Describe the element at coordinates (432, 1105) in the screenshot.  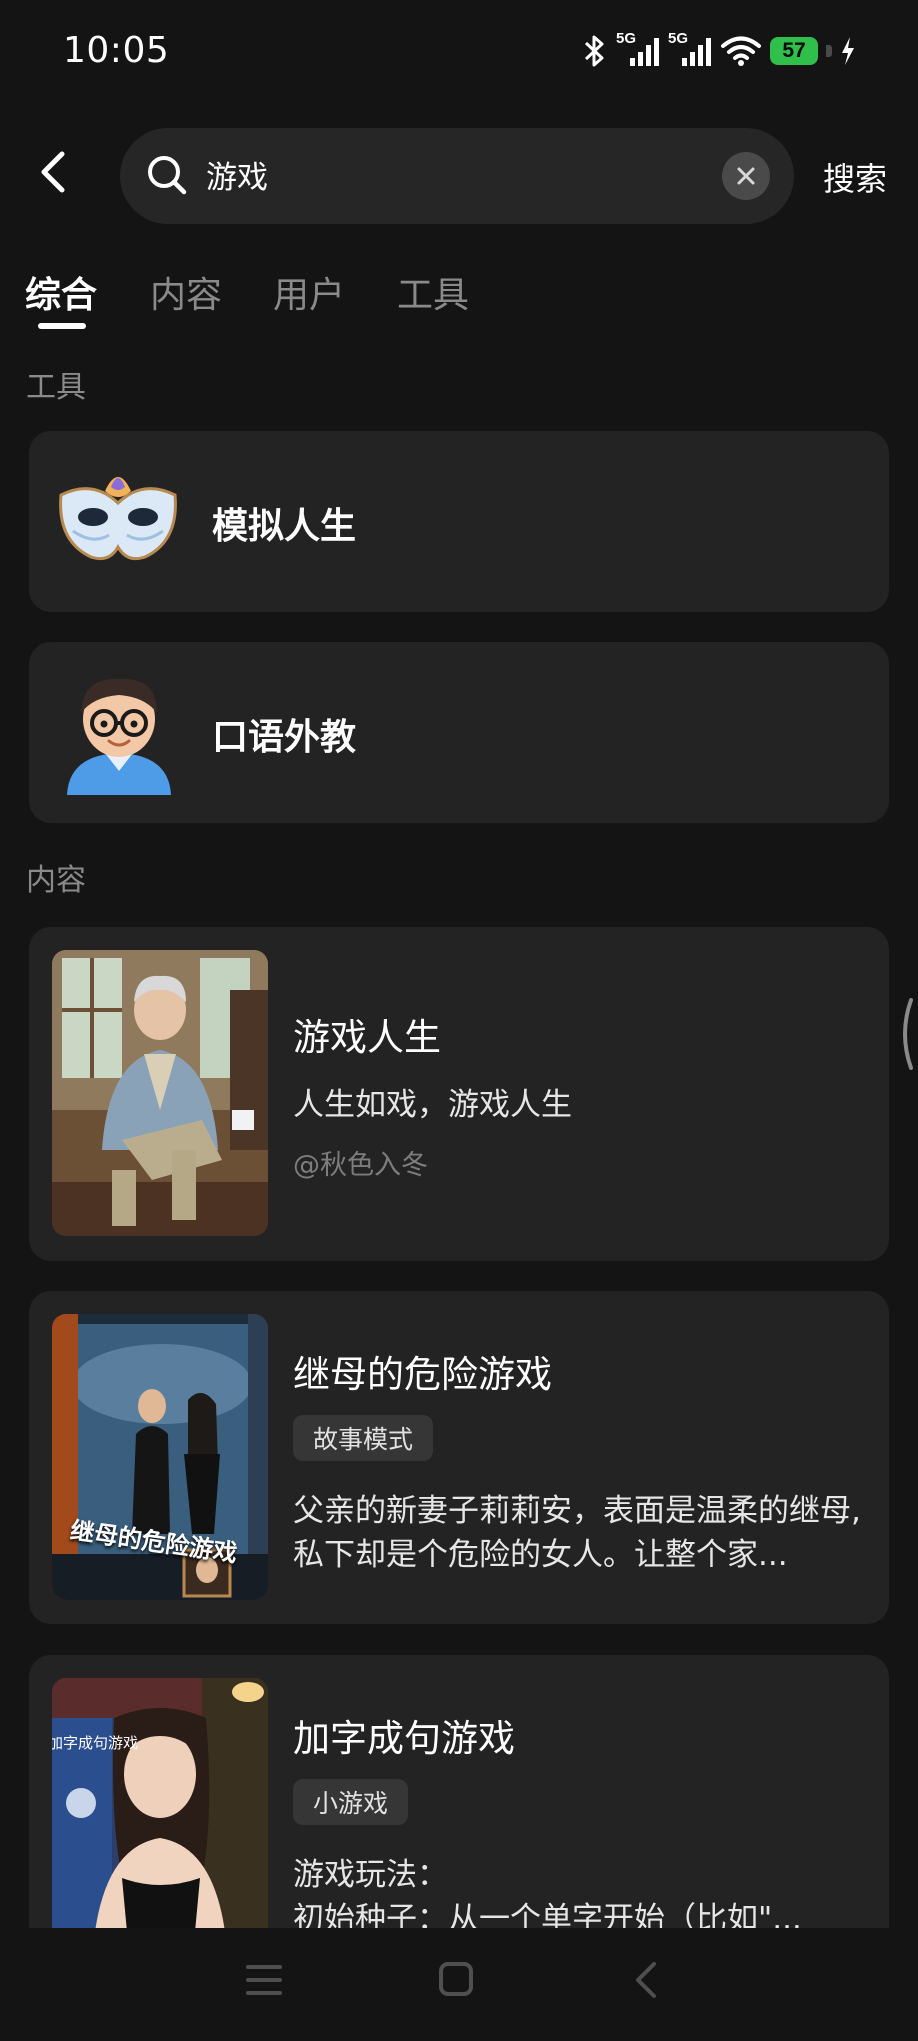
I see `content-subtitle: 人生如戏，游戏人生` at that location.